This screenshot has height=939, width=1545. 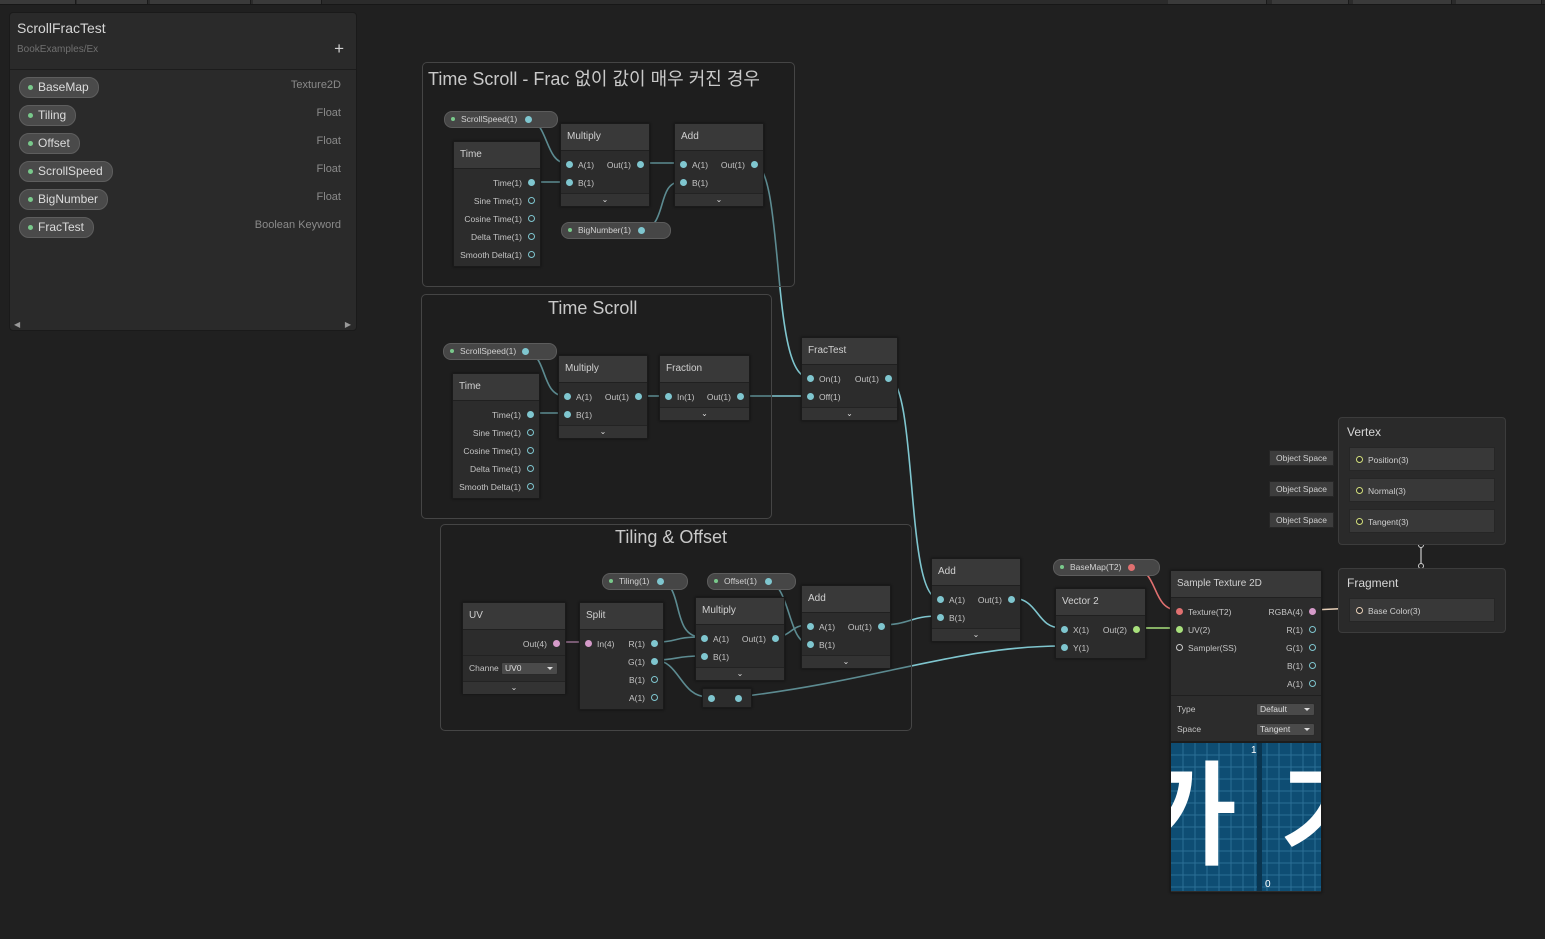 I want to click on add-property-button: +, so click(x=339, y=49).